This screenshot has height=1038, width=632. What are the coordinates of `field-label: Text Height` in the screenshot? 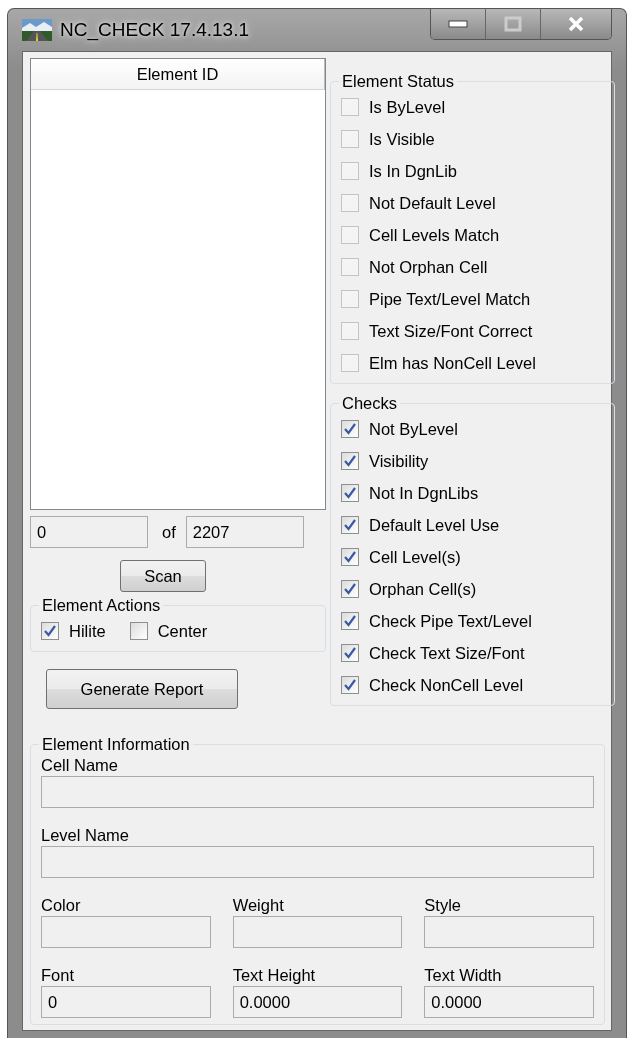 It's located at (274, 975).